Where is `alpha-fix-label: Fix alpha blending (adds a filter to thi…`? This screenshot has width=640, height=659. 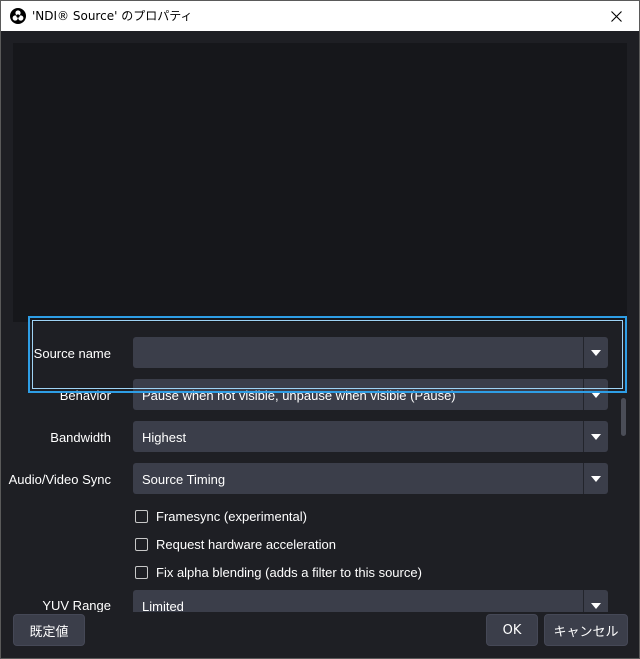
alpha-fix-label: Fix alpha blending (adds a filter to thi… is located at coordinates (289, 572).